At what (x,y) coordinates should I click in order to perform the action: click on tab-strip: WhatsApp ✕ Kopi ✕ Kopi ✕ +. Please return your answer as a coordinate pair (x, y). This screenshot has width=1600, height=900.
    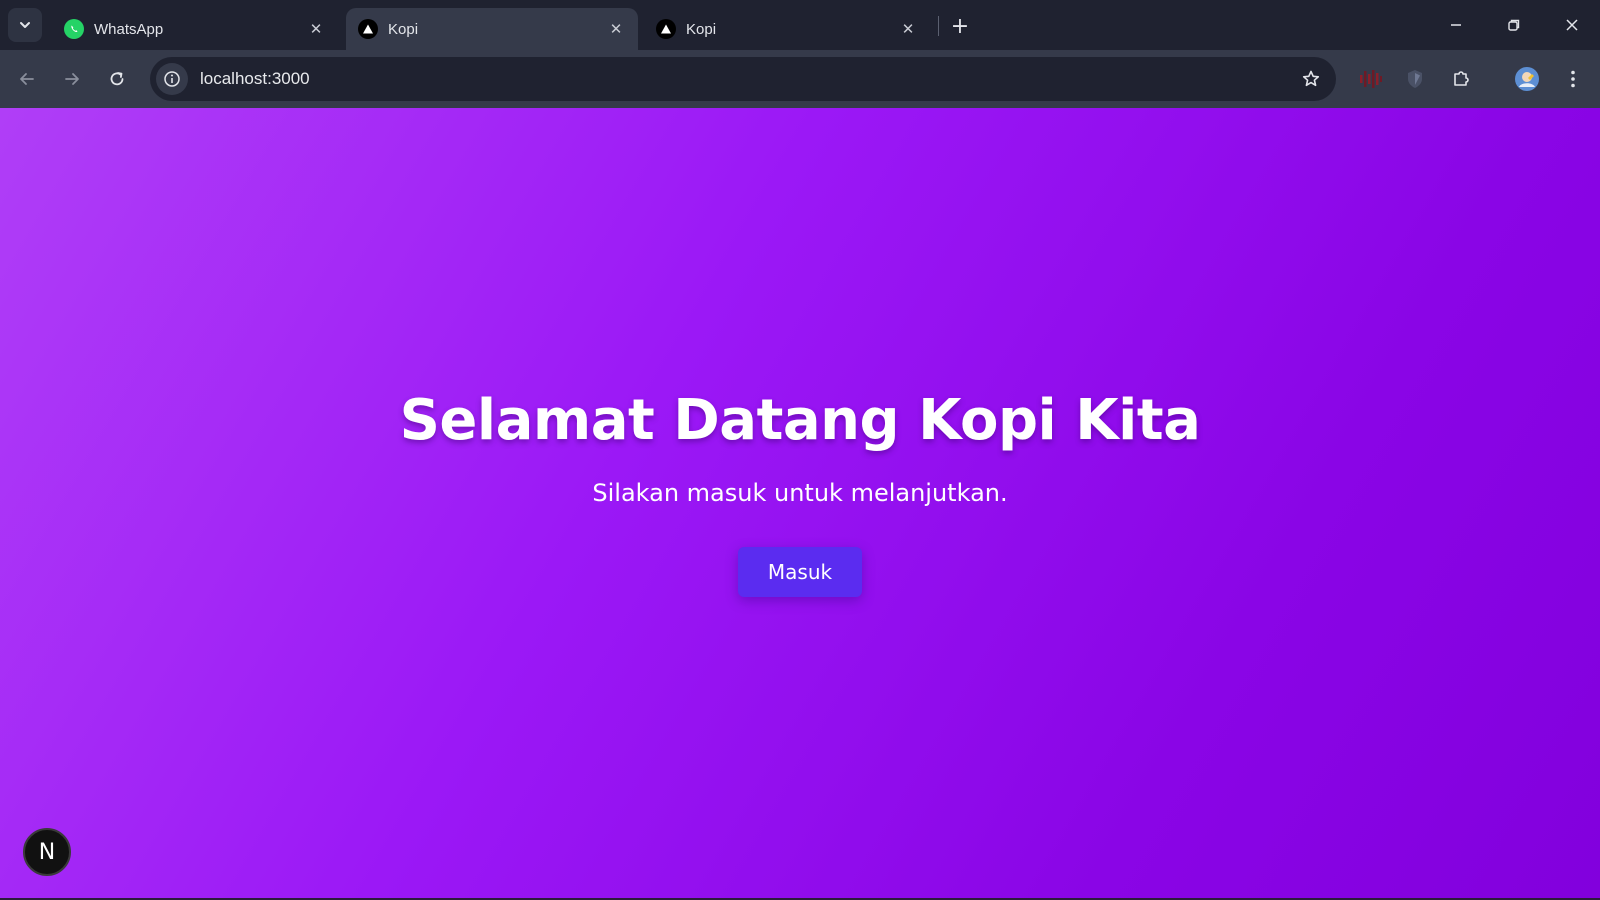
    Looking at the image, I should click on (800, 25).